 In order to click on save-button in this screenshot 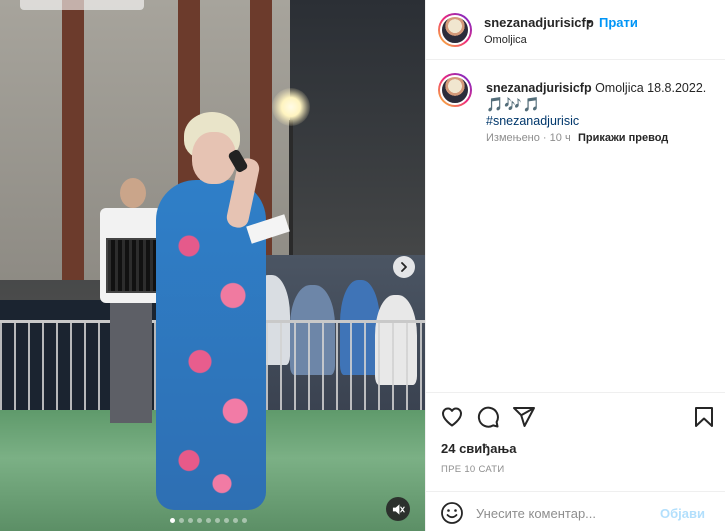, I will do `click(704, 417)`.